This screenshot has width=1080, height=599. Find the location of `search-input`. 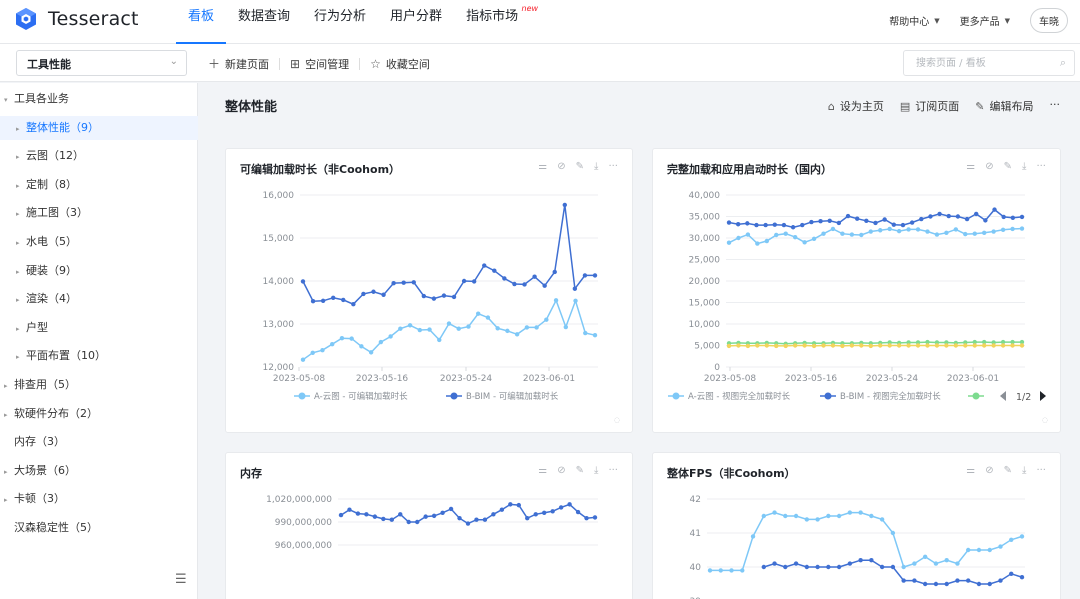

search-input is located at coordinates (974, 63).